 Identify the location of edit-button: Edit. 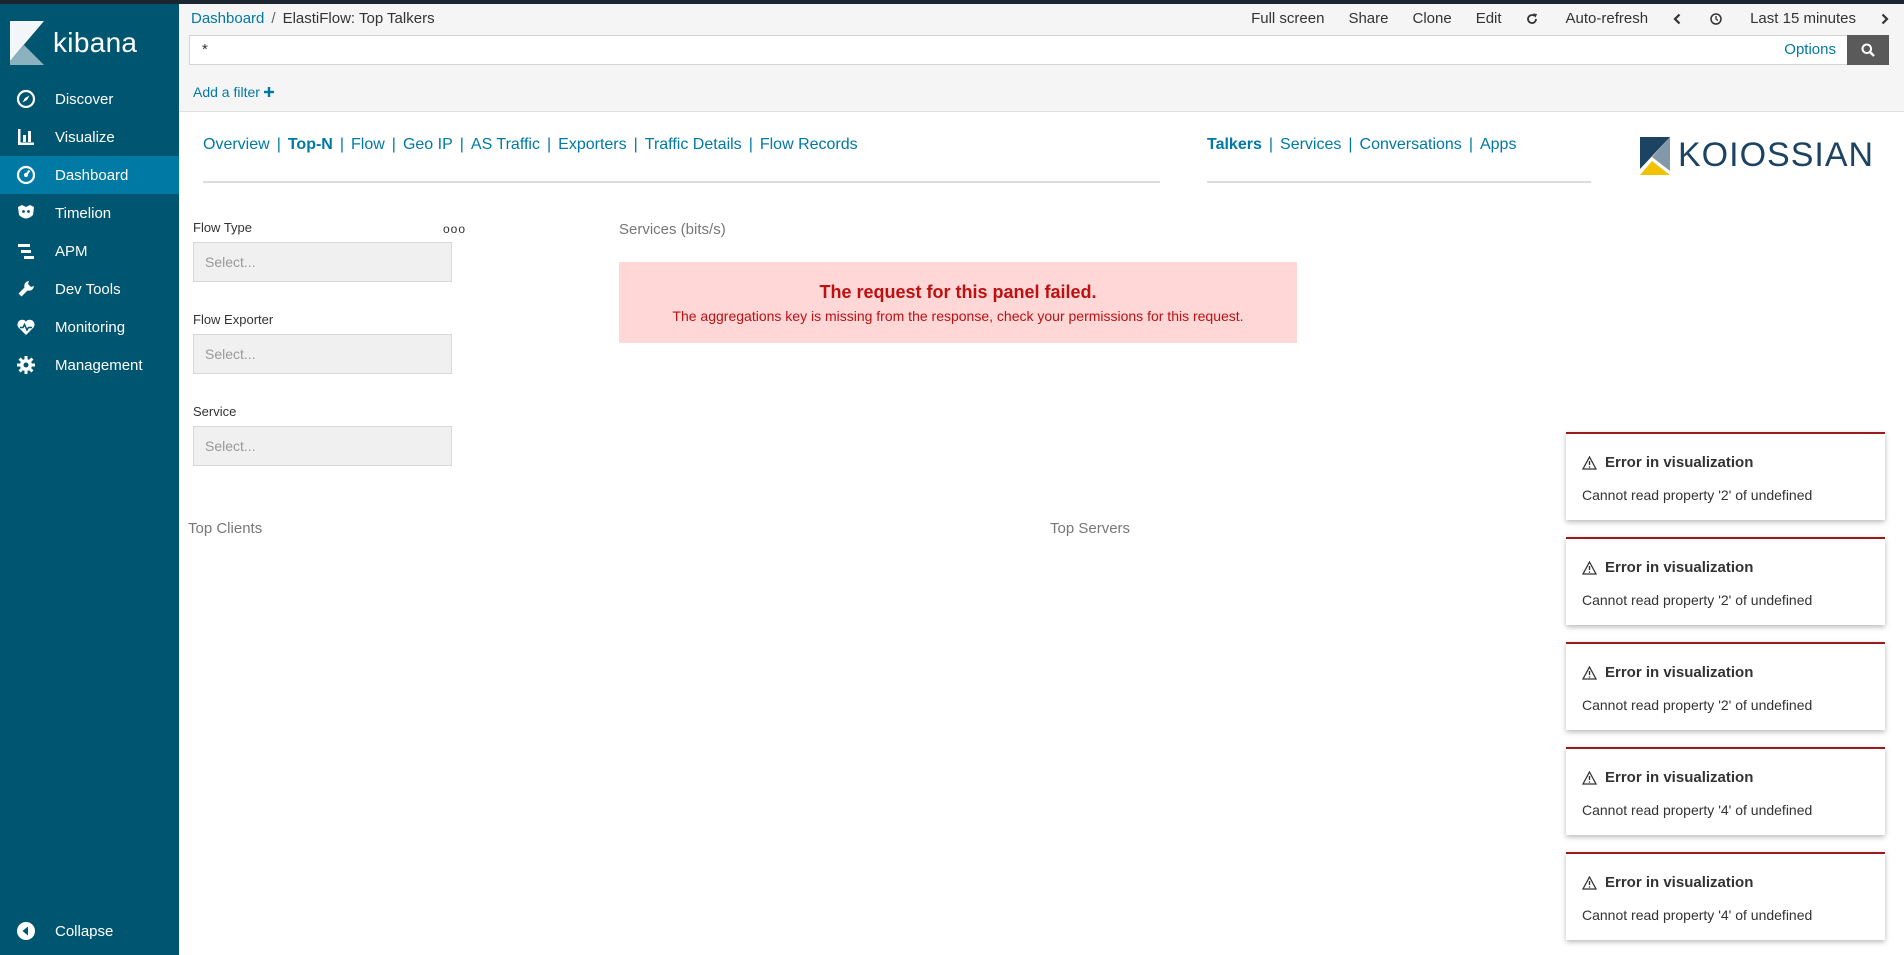
(1489, 18).